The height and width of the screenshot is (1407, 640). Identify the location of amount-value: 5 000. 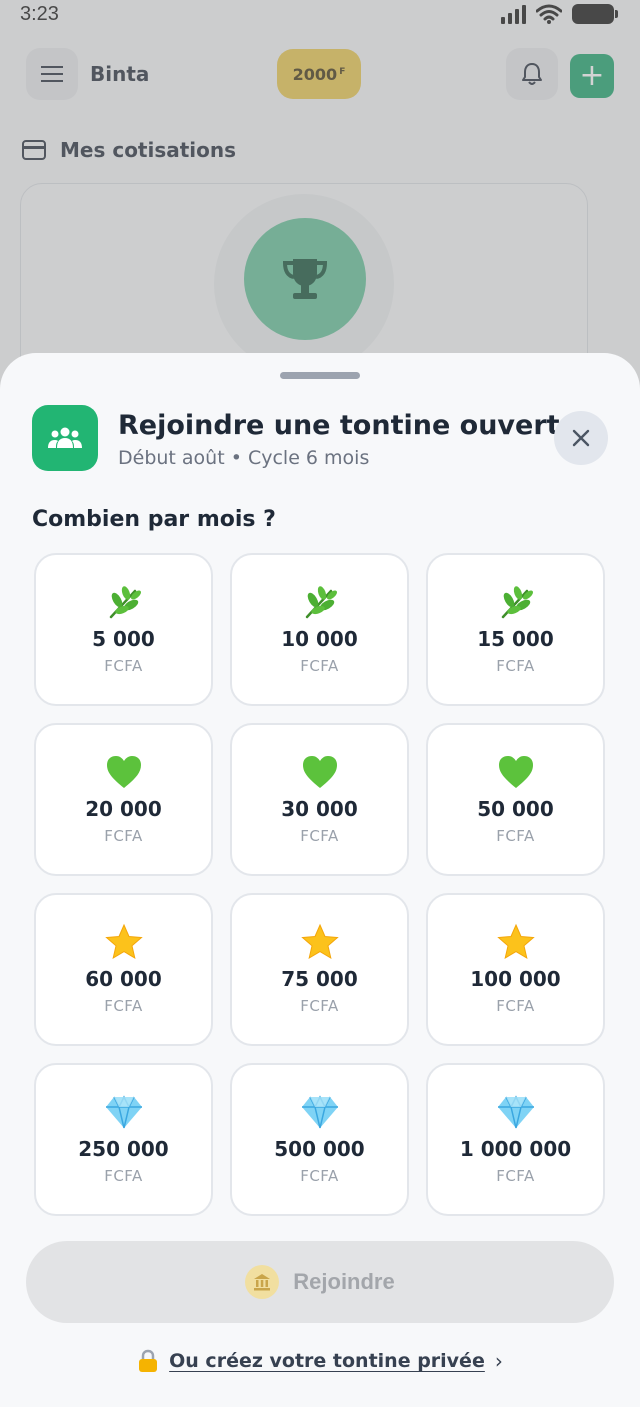
(123, 639).